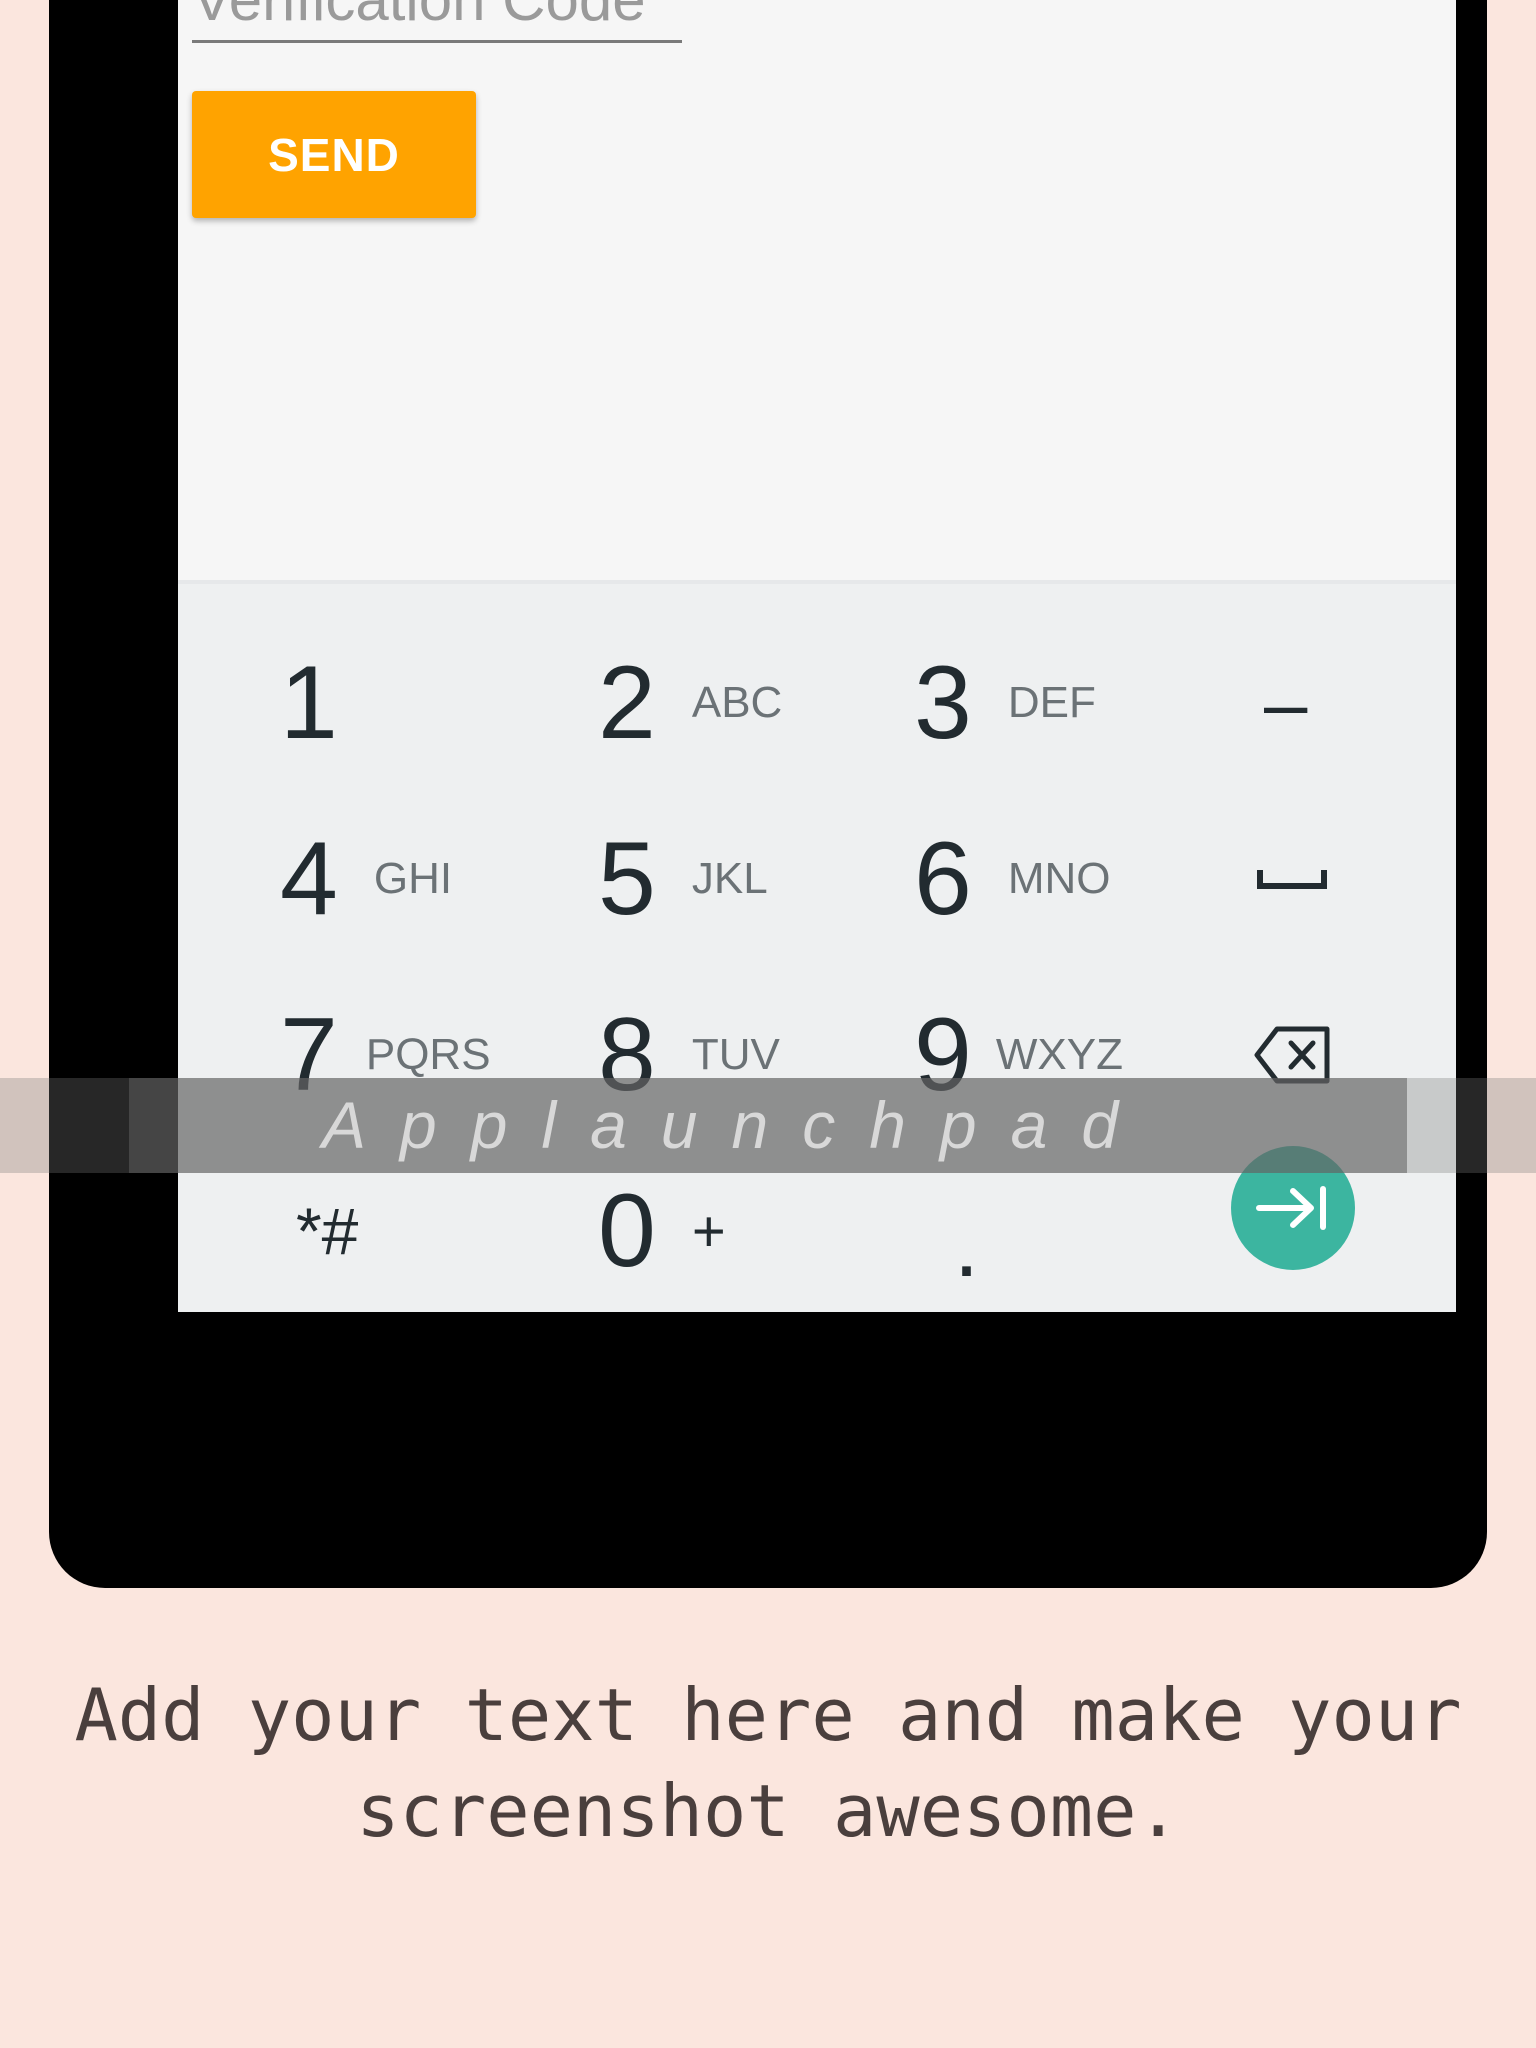 This screenshot has height=2048, width=1536. I want to click on key-digit: 0, so click(627, 1231).